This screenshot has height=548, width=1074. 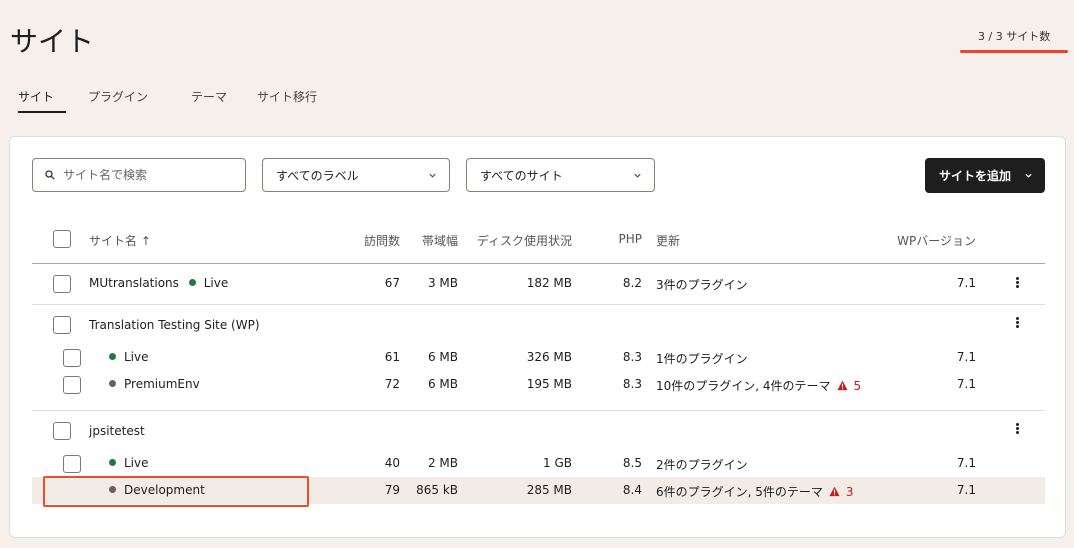 What do you see at coordinates (549, 357) in the screenshot?
I see `disk-usage-cell: 326 MB` at bounding box center [549, 357].